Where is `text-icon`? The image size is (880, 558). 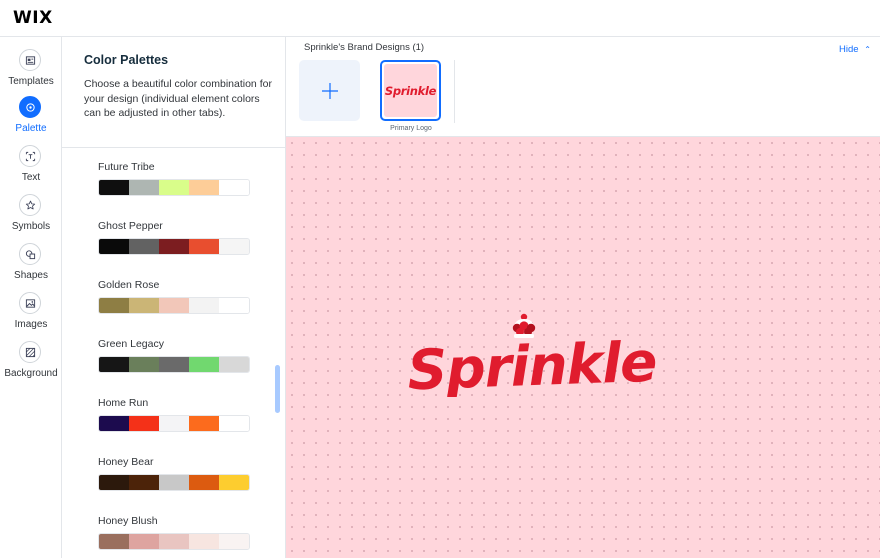
text-icon is located at coordinates (30, 156).